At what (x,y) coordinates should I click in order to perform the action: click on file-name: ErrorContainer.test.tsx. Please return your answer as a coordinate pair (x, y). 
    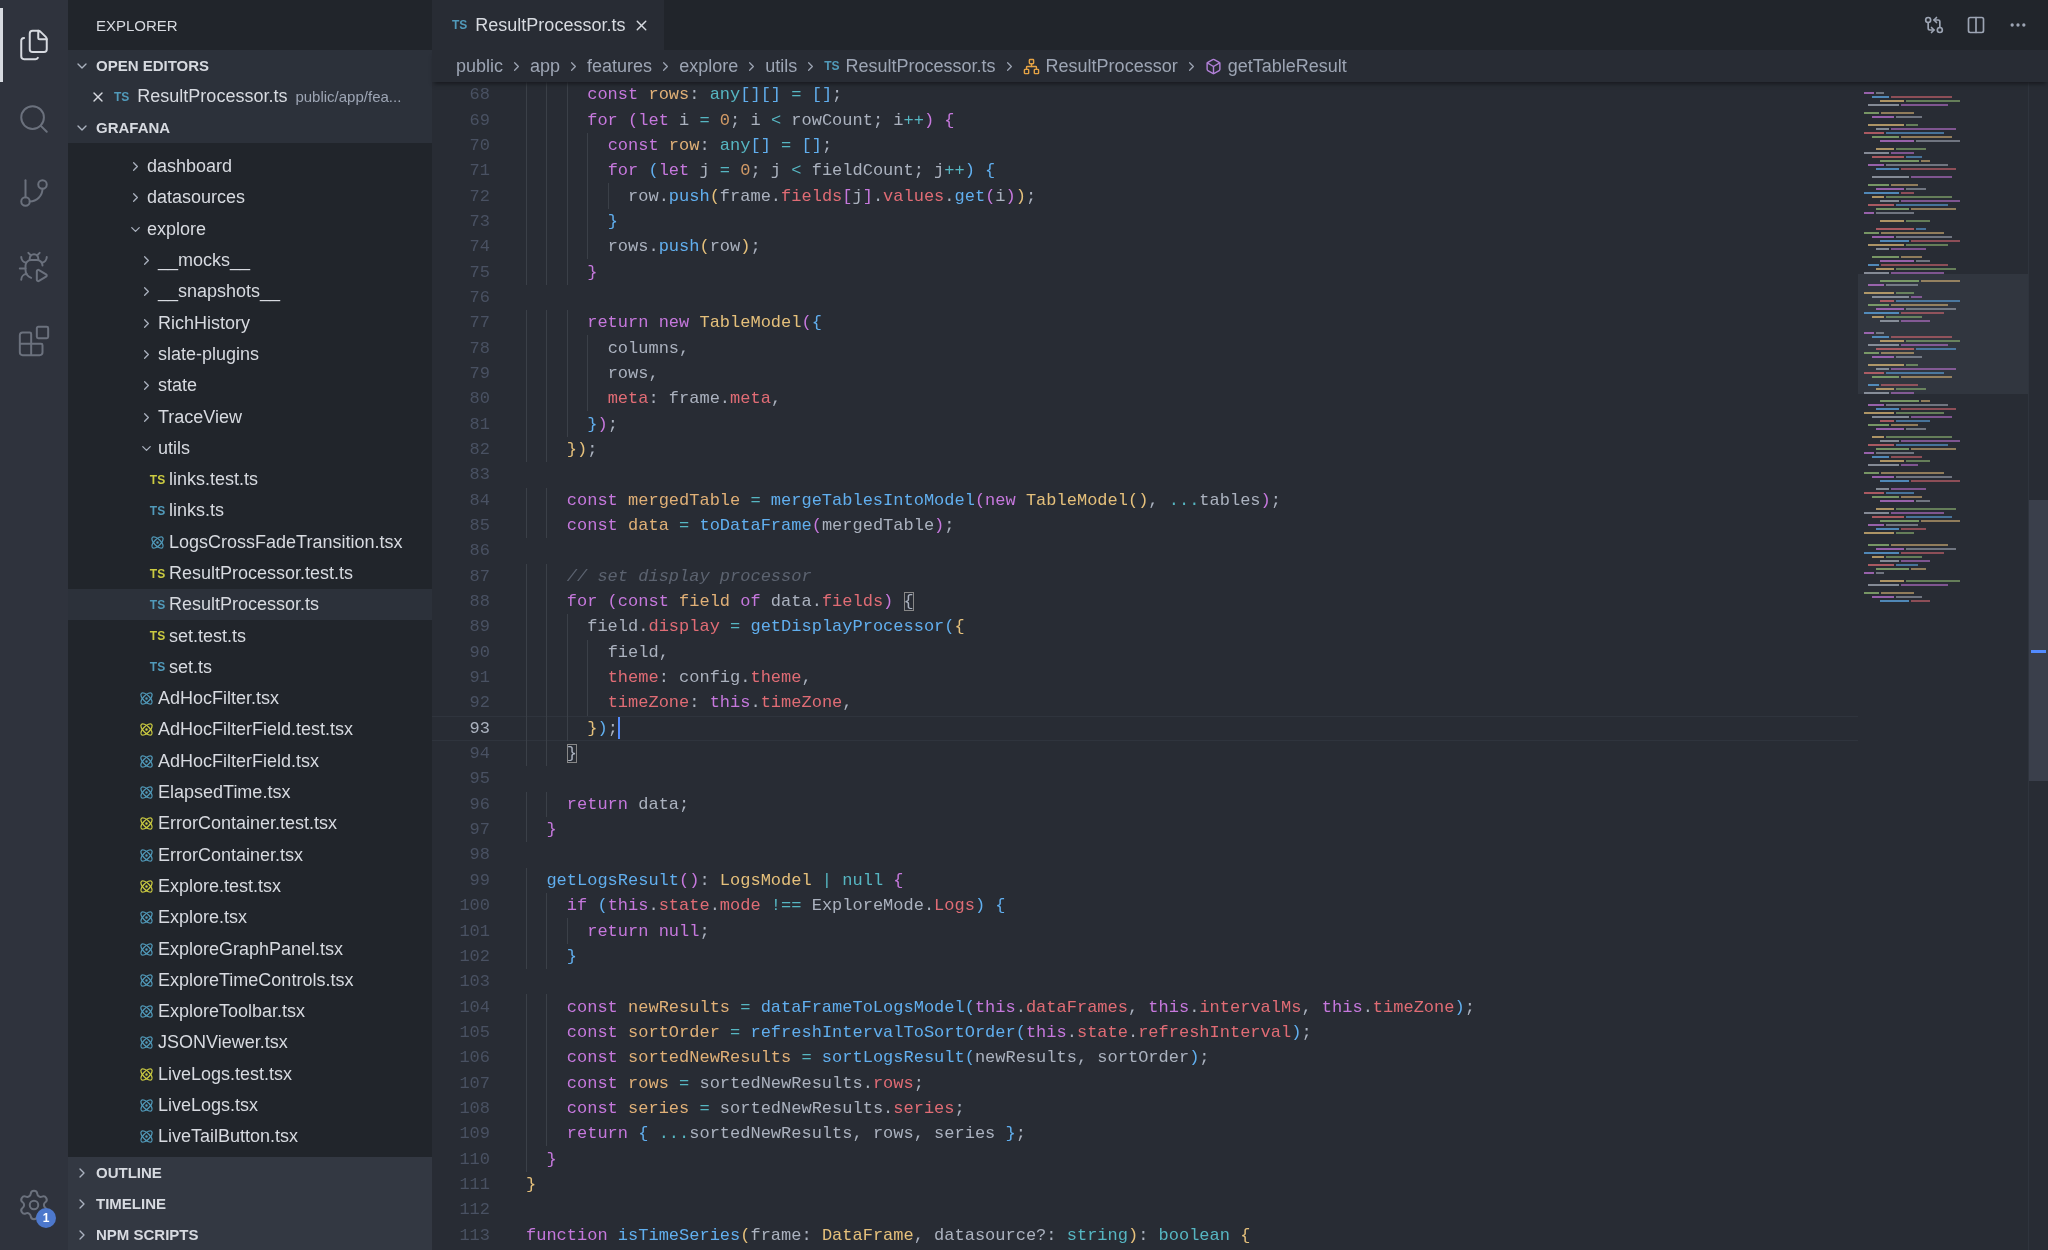
    Looking at the image, I should click on (248, 824).